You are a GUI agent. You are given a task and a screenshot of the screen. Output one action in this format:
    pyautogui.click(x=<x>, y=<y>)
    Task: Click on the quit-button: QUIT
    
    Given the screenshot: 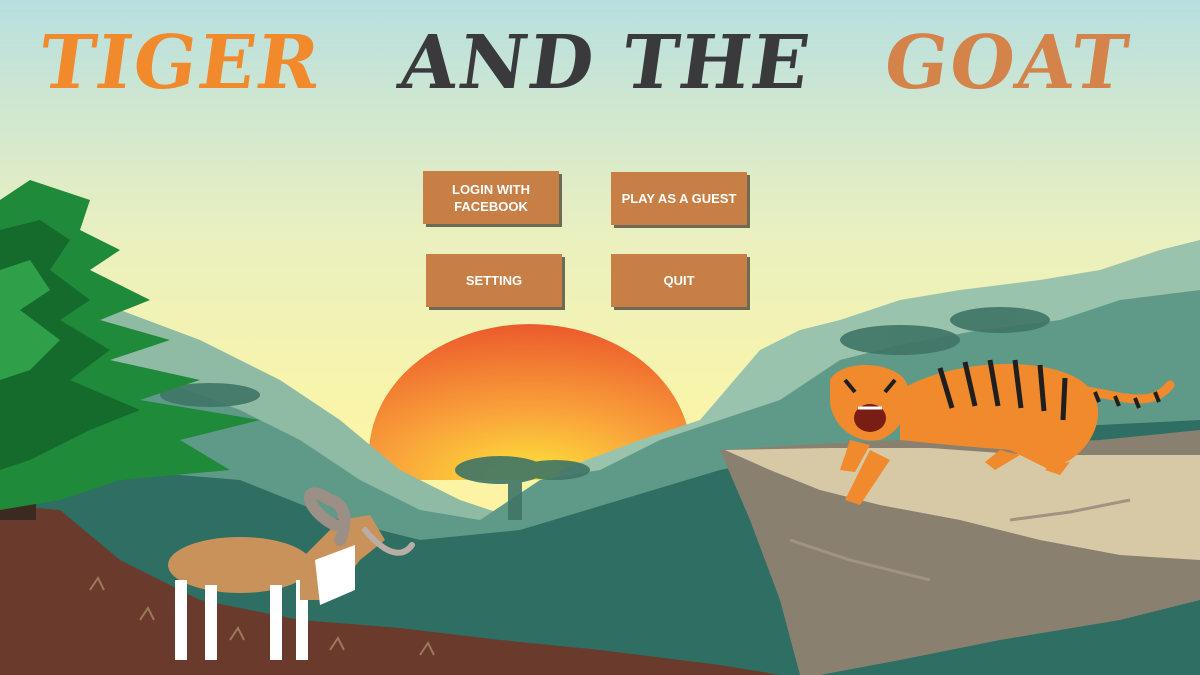 What is the action you would take?
    pyautogui.click(x=679, y=280)
    